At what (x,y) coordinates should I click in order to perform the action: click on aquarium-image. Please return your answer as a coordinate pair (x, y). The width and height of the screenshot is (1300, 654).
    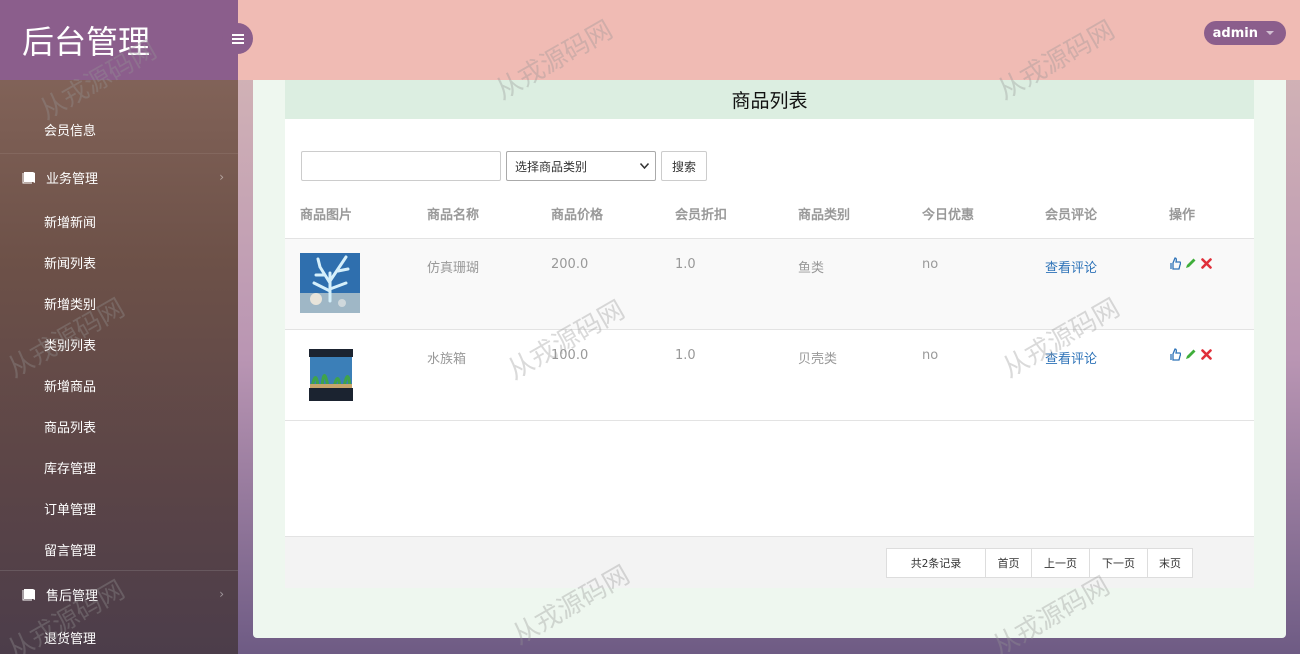
    Looking at the image, I should click on (330, 373).